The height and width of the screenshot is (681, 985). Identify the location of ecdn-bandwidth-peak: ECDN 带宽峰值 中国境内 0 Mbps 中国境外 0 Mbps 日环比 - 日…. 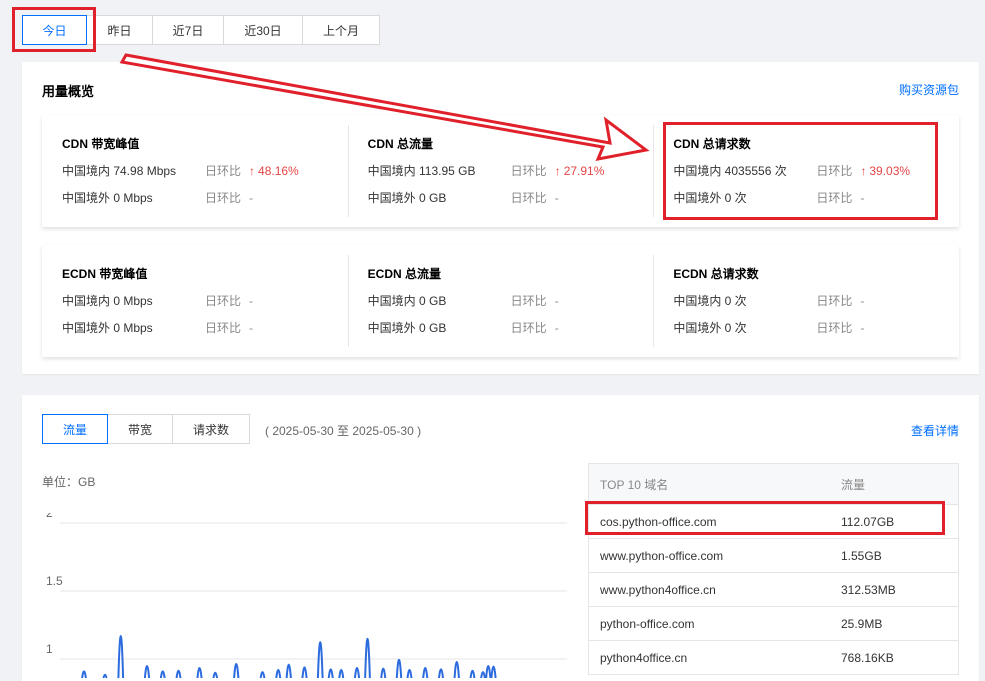
(195, 301).